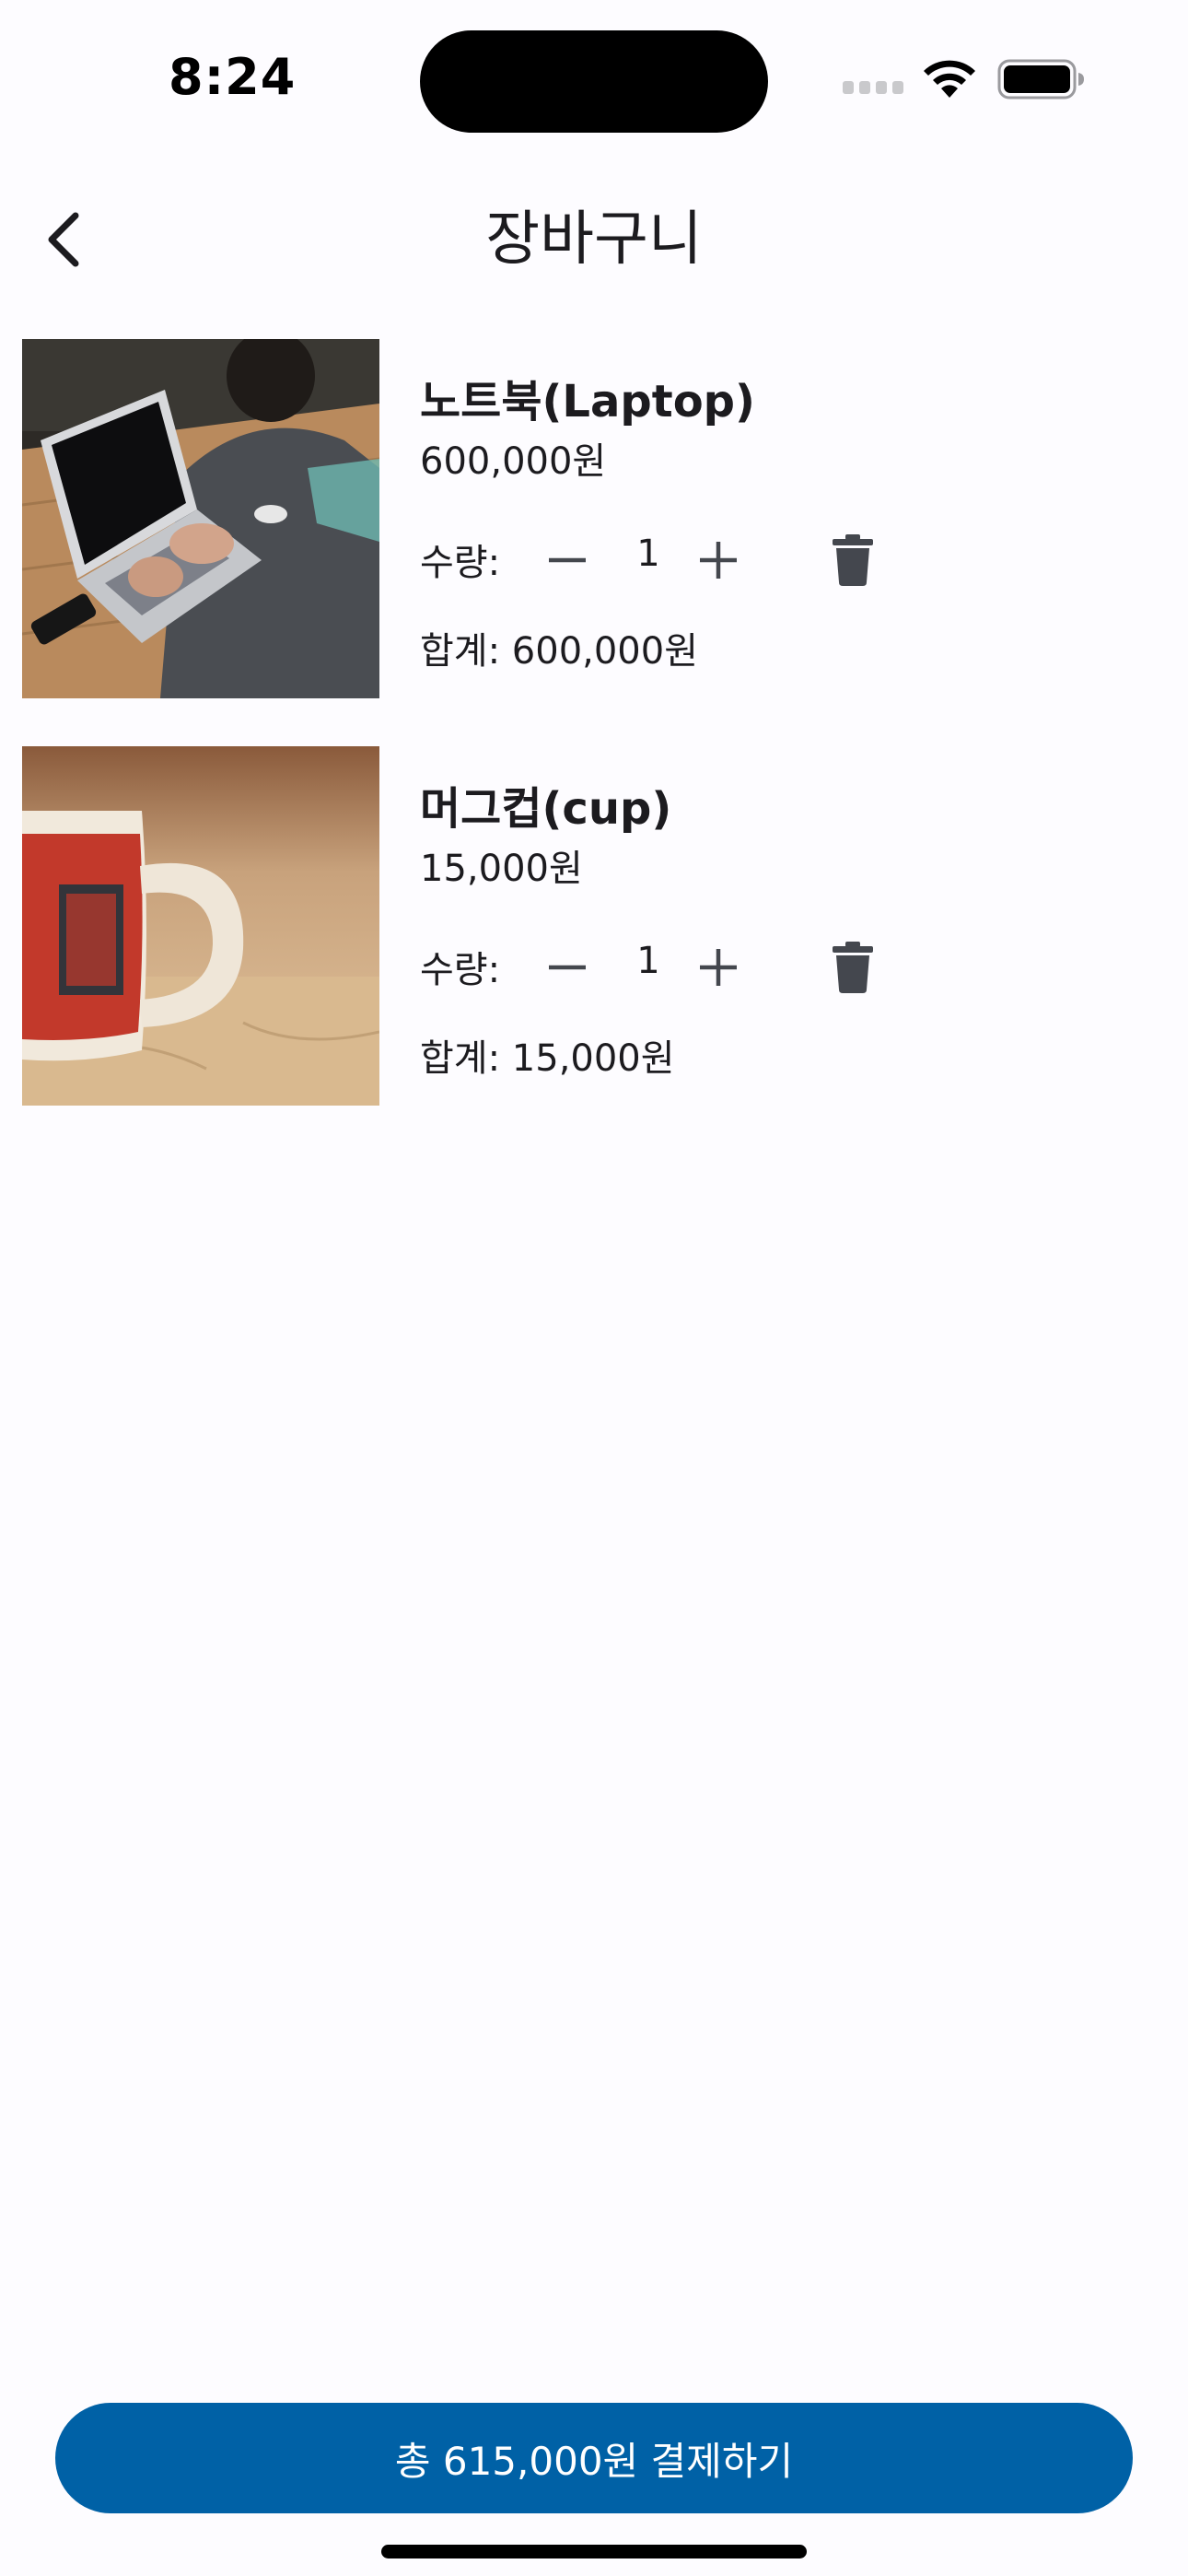 This screenshot has height=2576, width=1188. I want to click on status-time: 8:24, so click(233, 77).